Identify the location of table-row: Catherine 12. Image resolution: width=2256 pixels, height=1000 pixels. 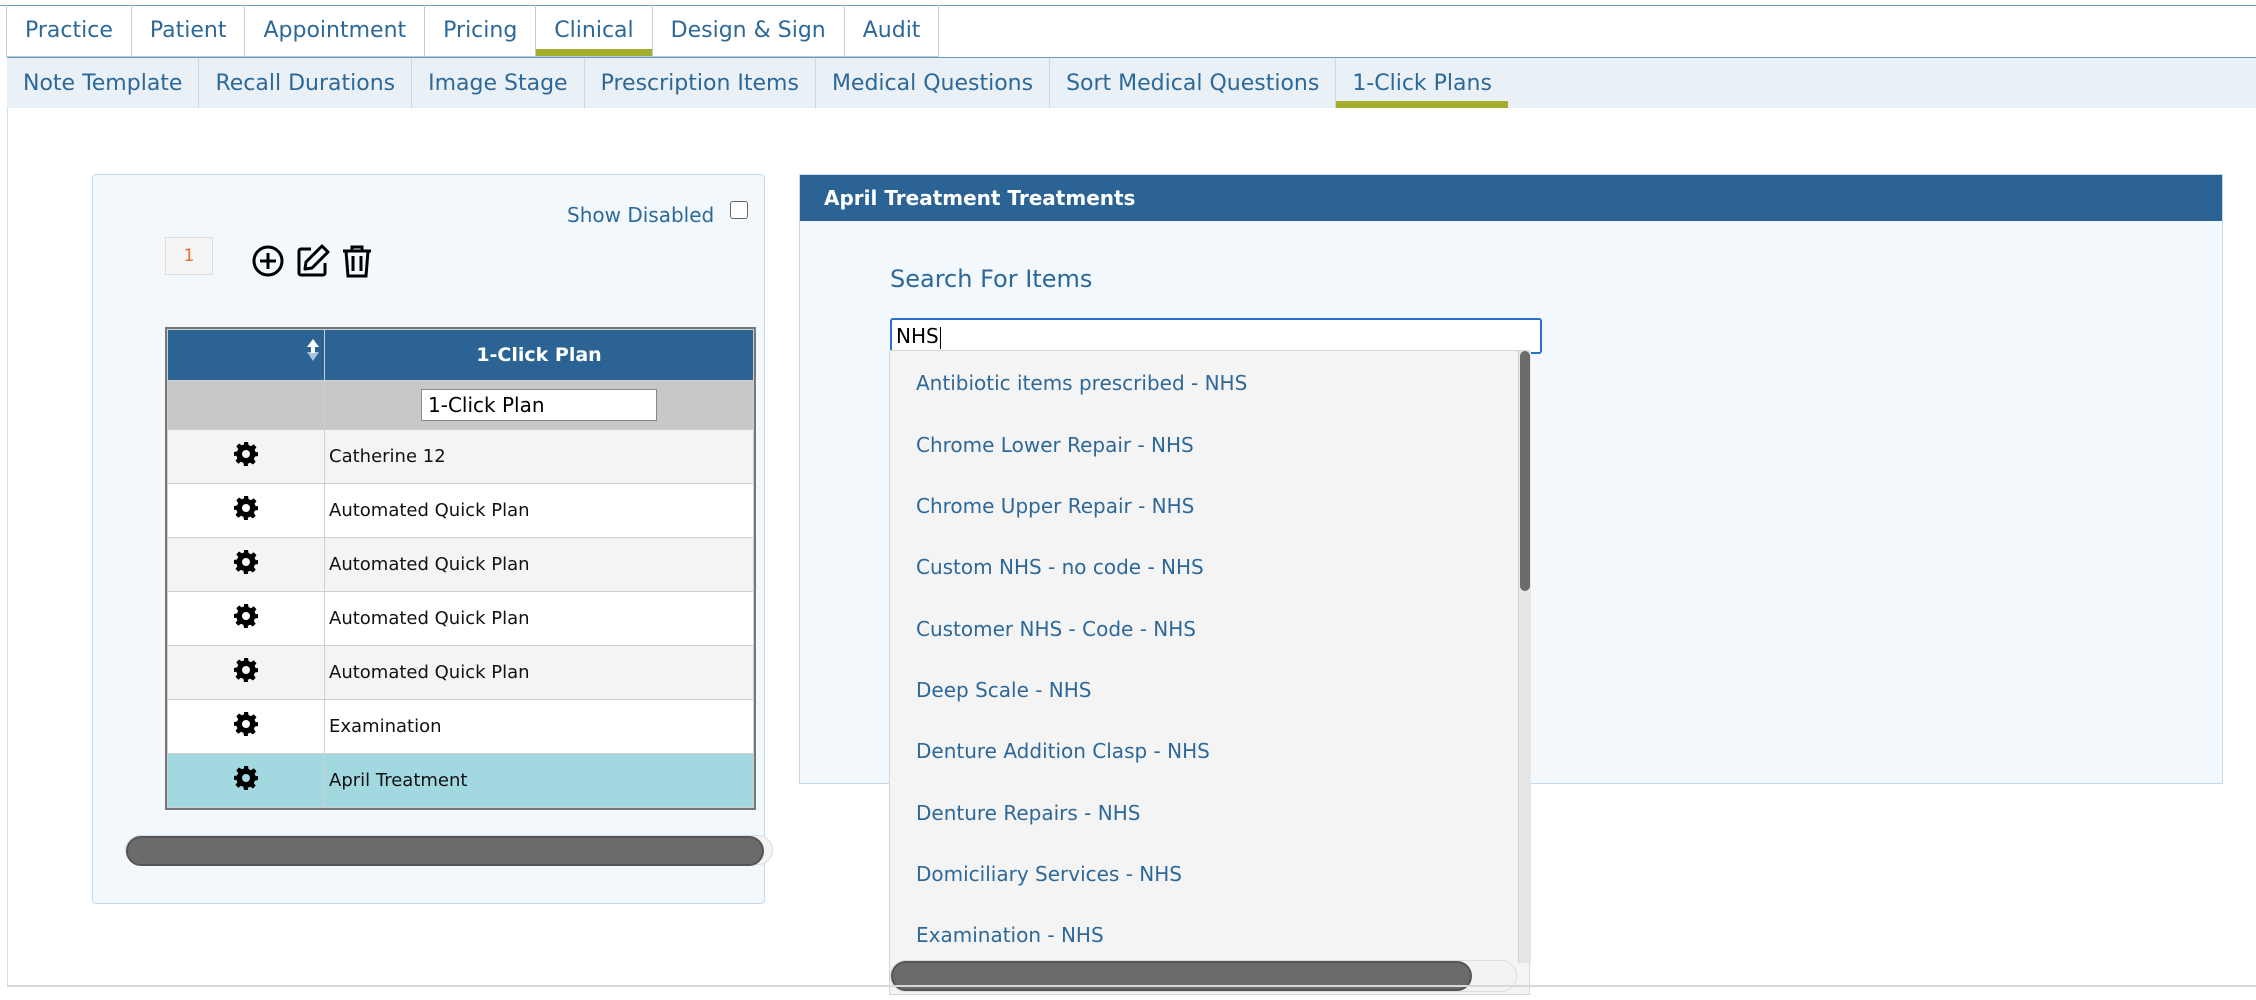
(460, 456).